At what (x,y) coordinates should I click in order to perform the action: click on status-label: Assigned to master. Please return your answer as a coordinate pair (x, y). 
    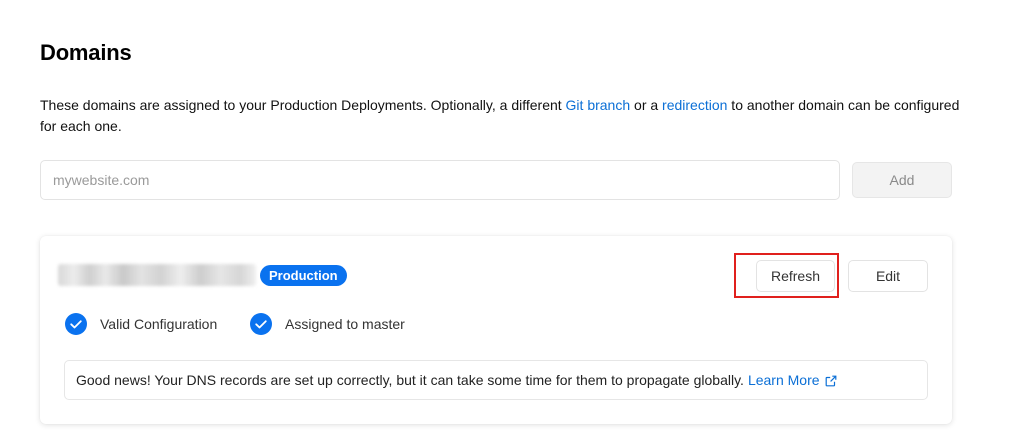
    Looking at the image, I should click on (345, 324).